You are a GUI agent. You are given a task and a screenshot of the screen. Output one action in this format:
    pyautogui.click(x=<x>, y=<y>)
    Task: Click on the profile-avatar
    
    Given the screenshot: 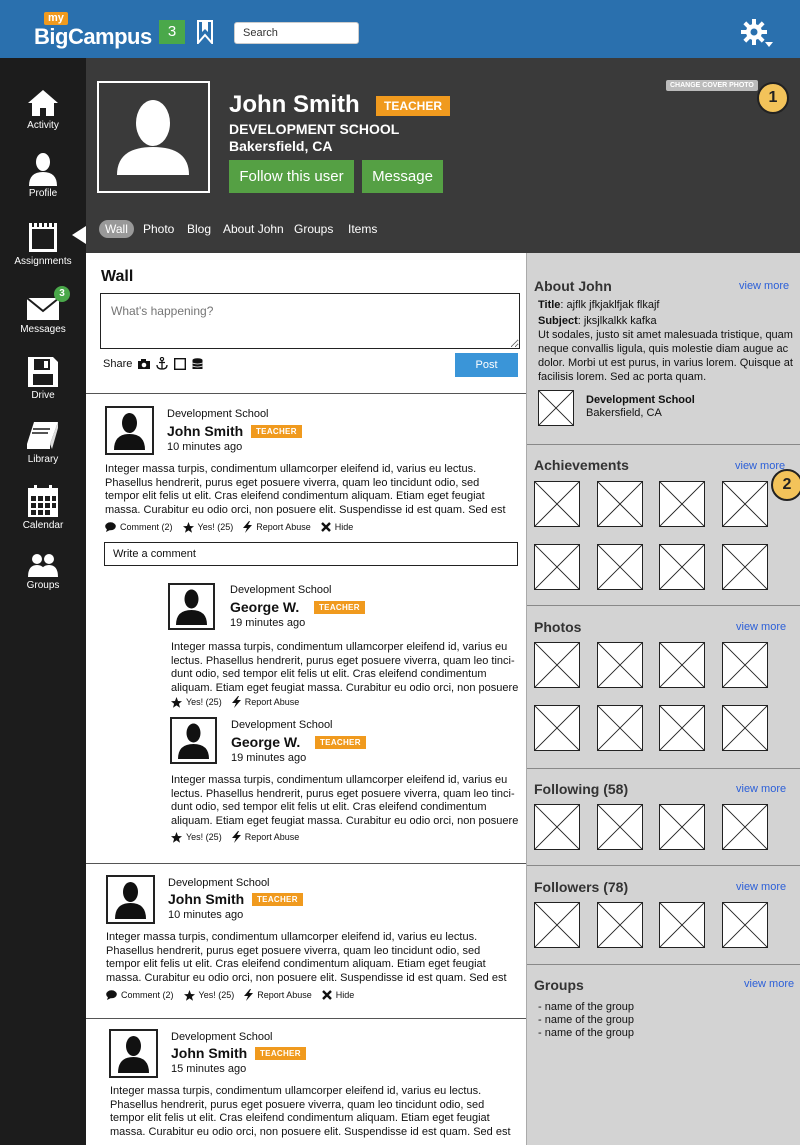 What is the action you would take?
    pyautogui.click(x=153, y=137)
    